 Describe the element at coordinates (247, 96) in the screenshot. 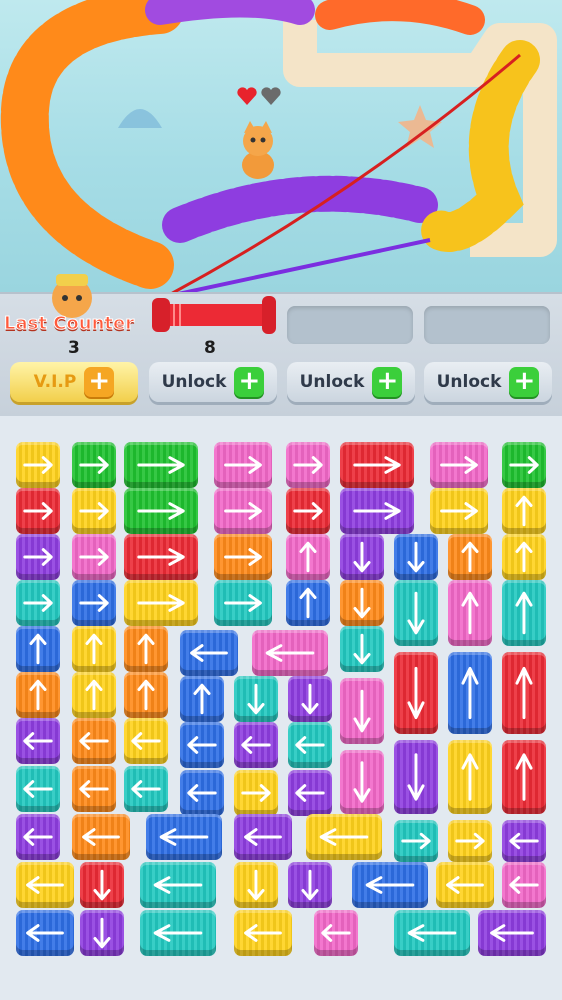

I see `heart-full-icon` at that location.